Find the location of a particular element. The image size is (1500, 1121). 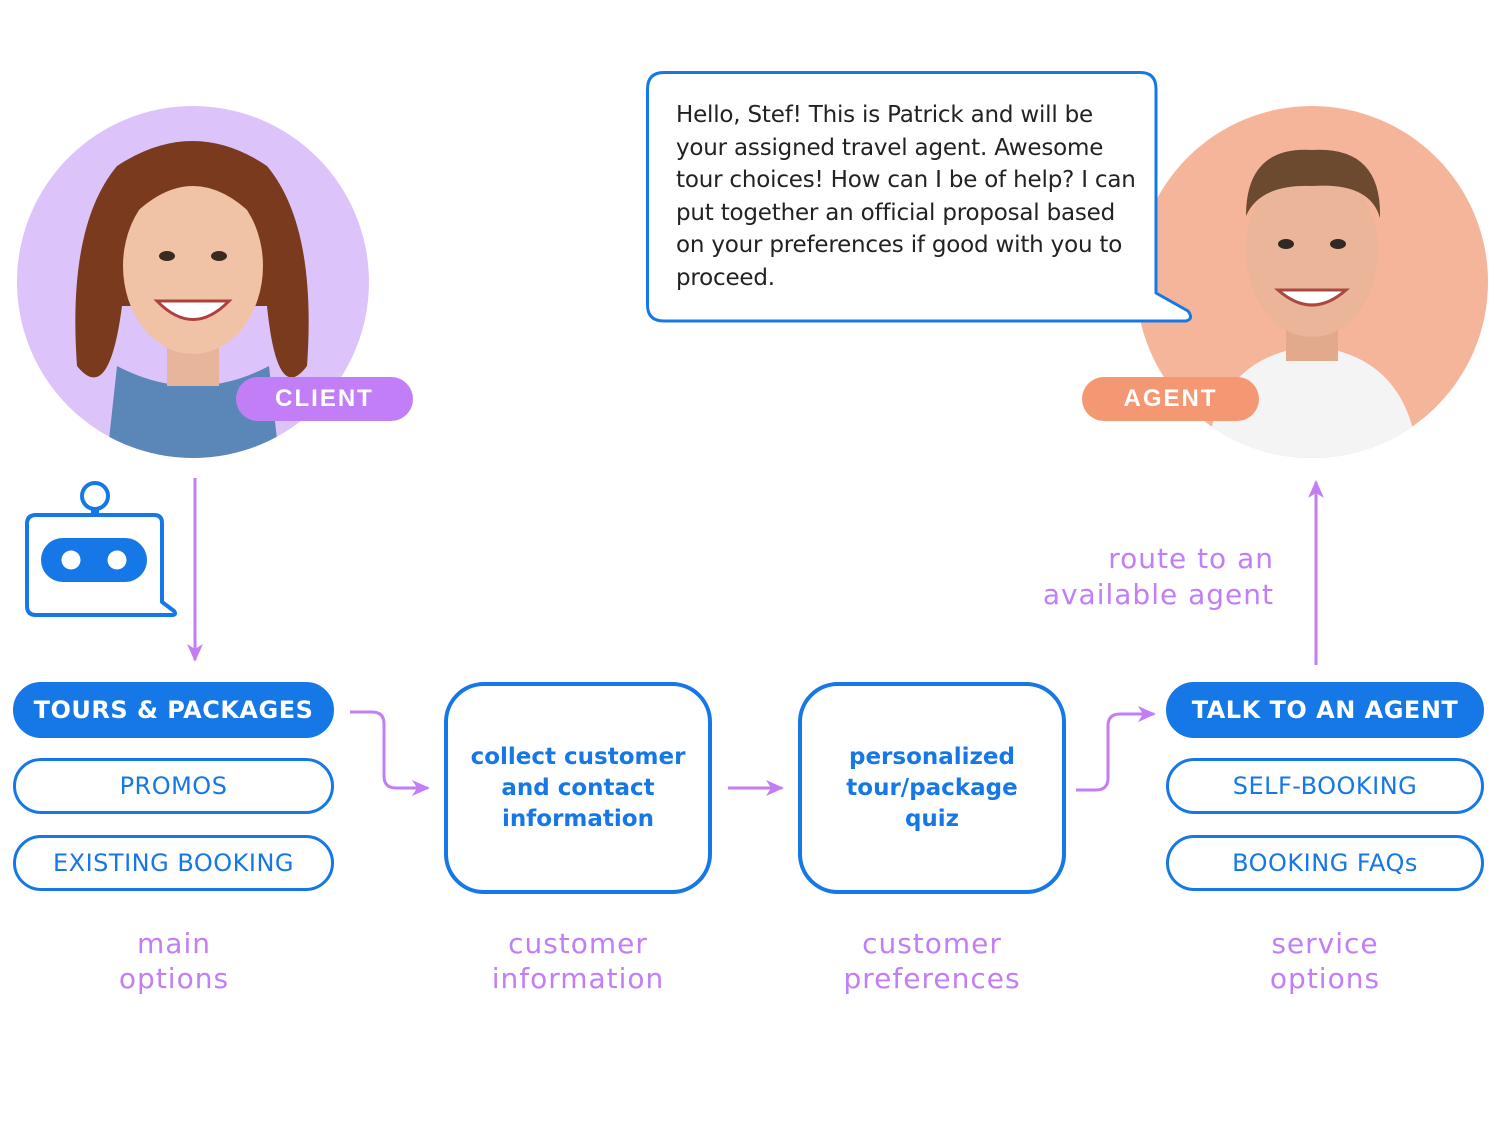

arrow-quiz-to-service is located at coordinates (1116, 749).